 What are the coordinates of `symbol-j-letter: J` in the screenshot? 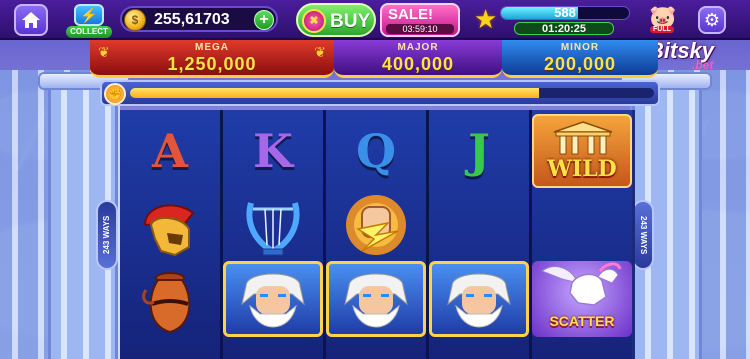 It's located at (479, 151).